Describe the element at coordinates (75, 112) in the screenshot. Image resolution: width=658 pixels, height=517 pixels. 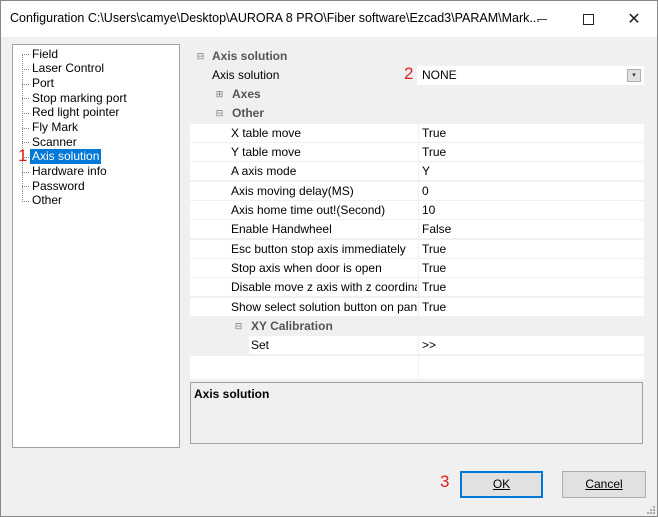
I see `tree-item-red-light-pointer: Red light pointer` at that location.